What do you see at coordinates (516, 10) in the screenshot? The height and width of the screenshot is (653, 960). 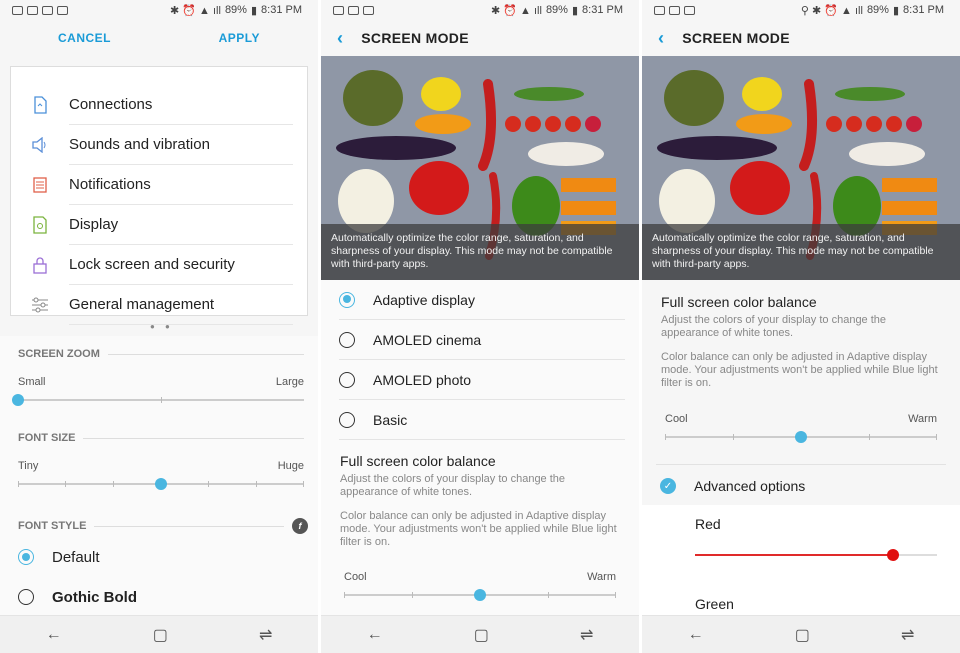 I see `signal-icons: ✱ ⏰ ▲ ıll` at bounding box center [516, 10].